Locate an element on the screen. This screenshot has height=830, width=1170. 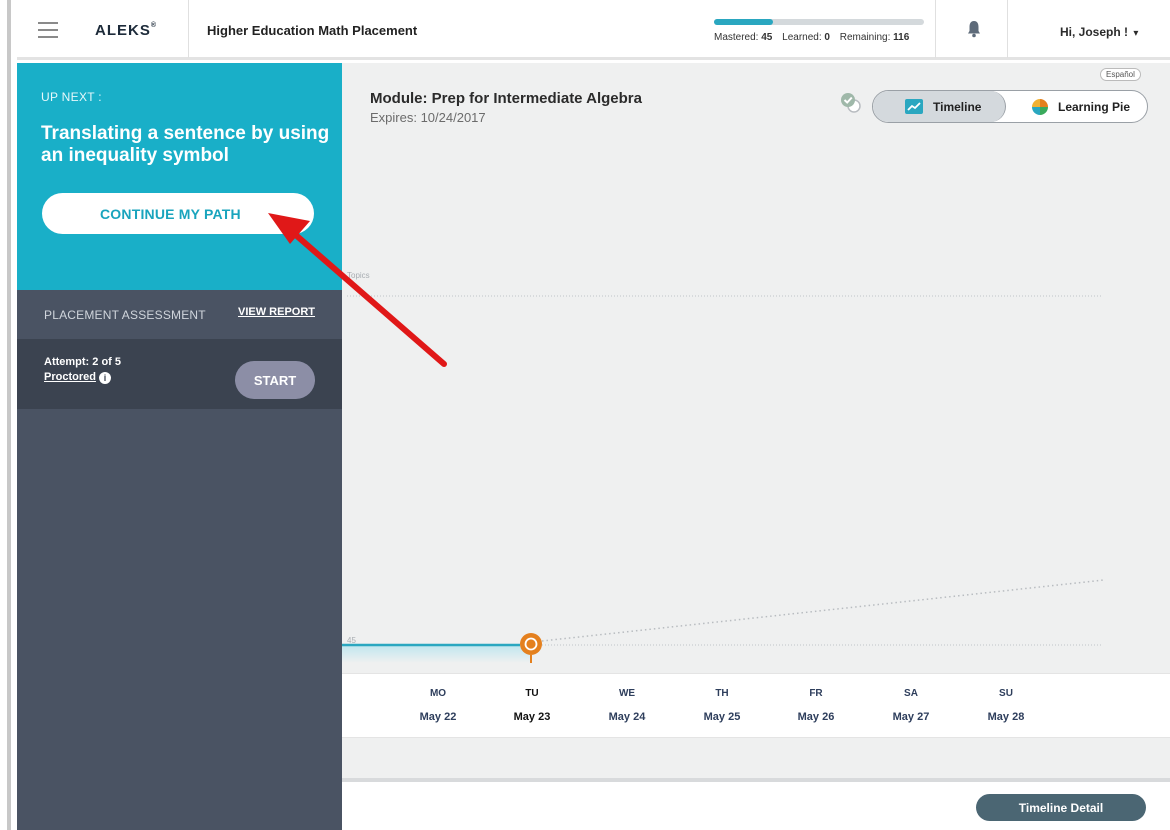
bottom-bar: Timeline Detail is located at coordinates (756, 806).